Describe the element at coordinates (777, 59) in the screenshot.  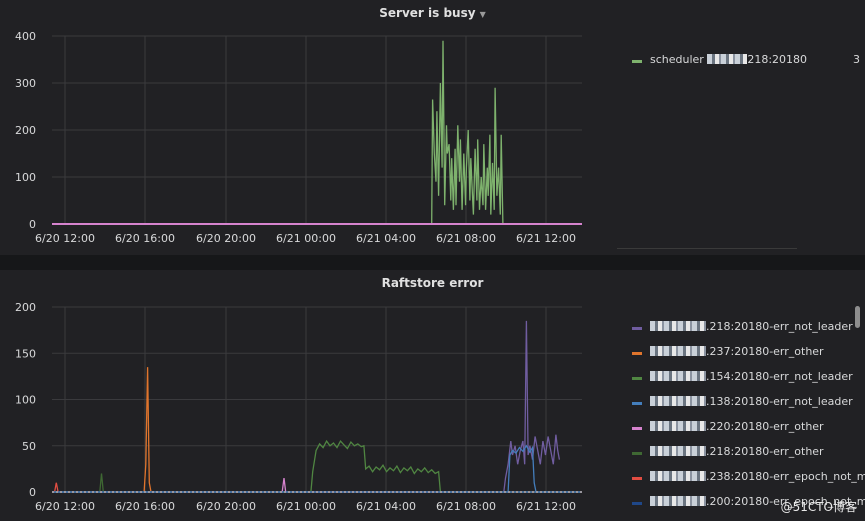
I see `legend-label-suffix: 218:20180` at that location.